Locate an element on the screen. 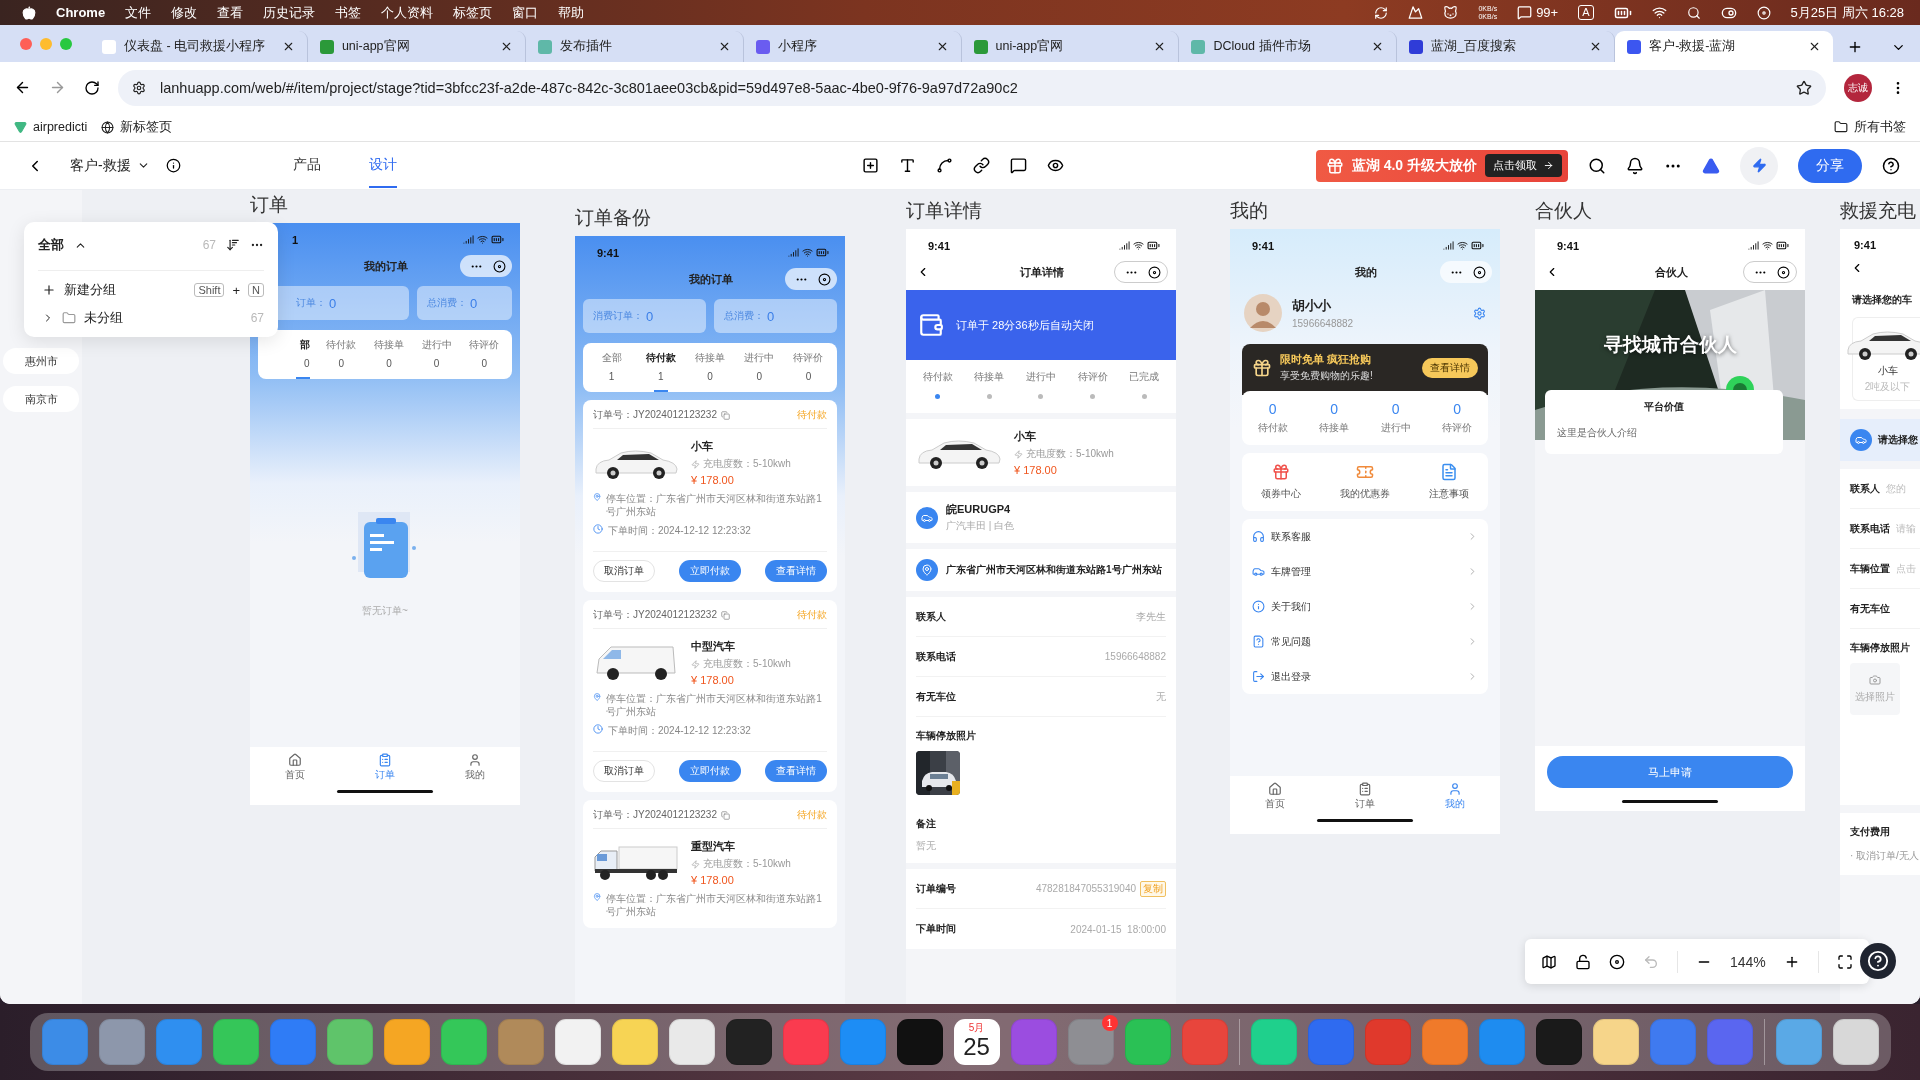 The width and height of the screenshot is (1920, 1080). nav-tab: 设计 is located at coordinates (382, 165).